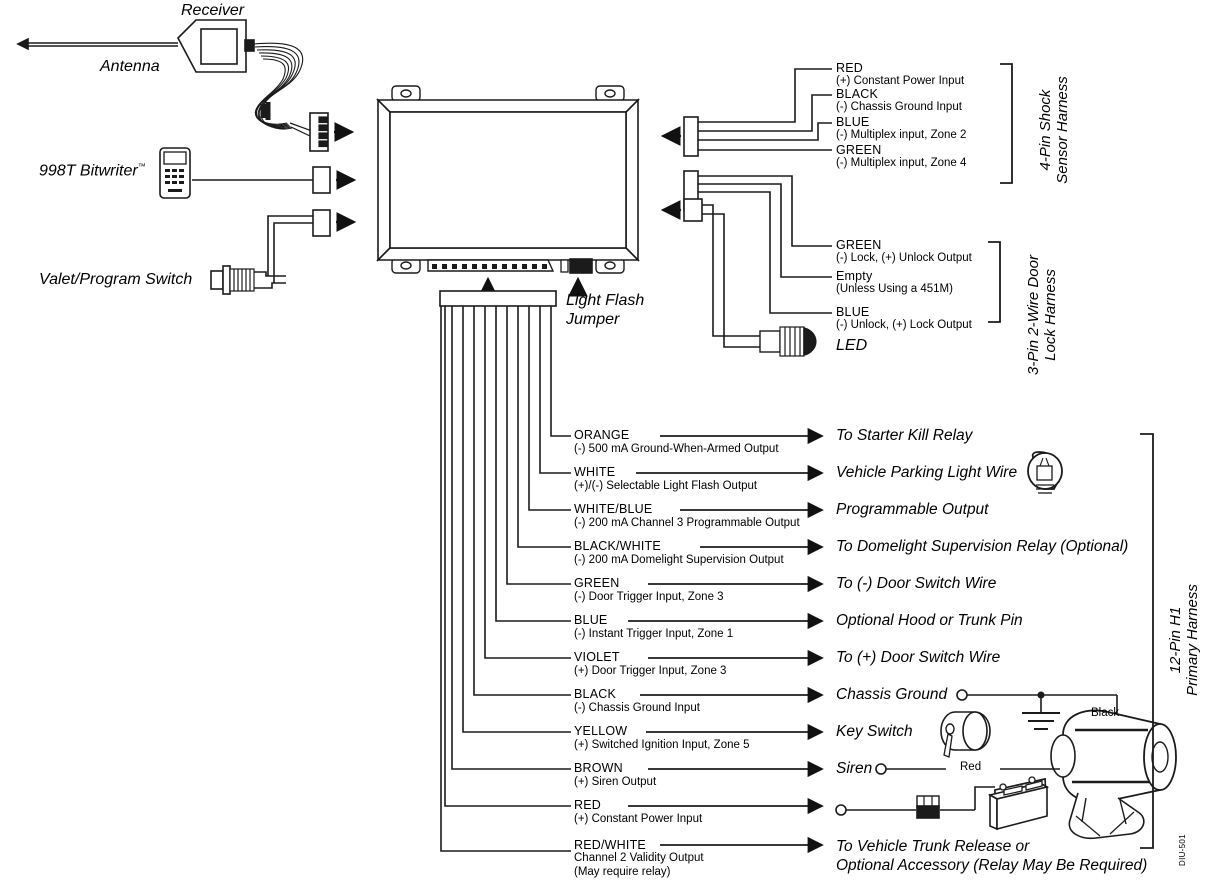 This screenshot has width=1211, height=891. Describe the element at coordinates (853, 122) in the screenshot. I see `shock-wire-name-2: BLUE` at that location.